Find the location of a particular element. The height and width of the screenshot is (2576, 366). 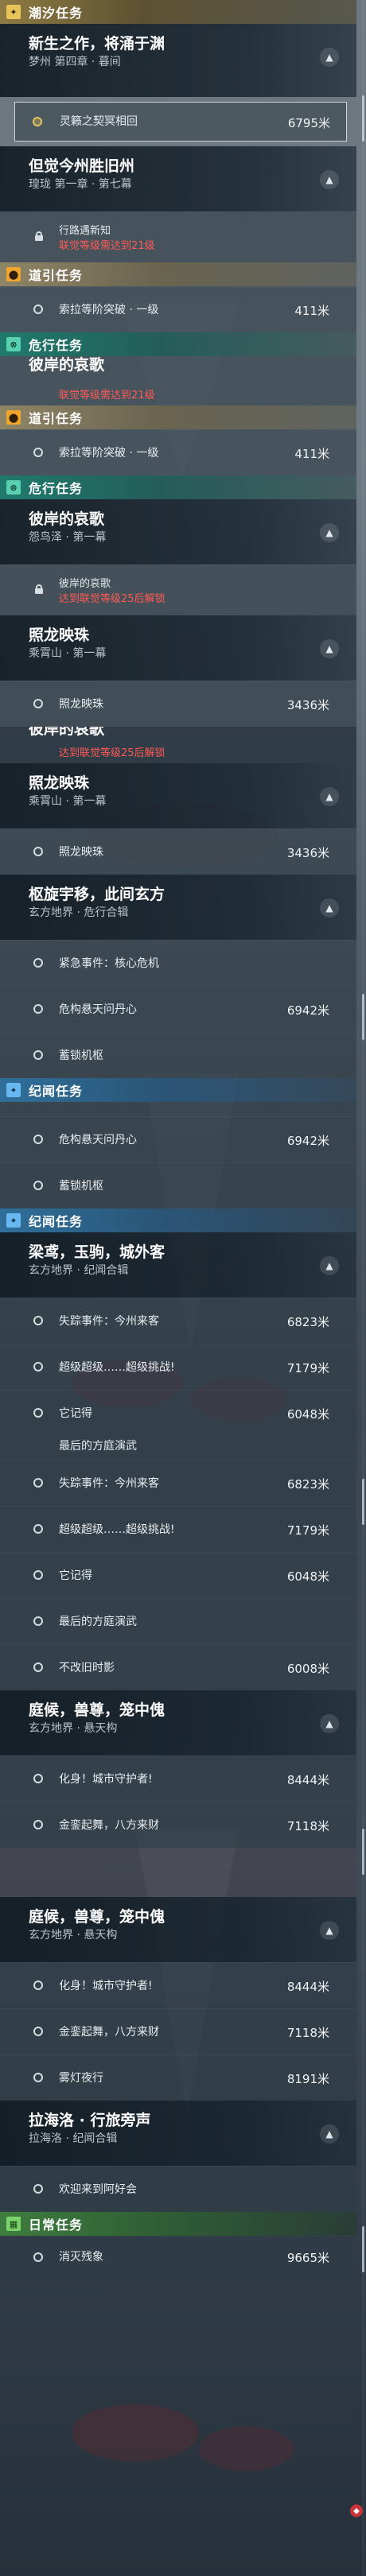

locked-objective-row: 彼岸的哀歌 达到联觉等级25后解锁 is located at coordinates (178, 589).